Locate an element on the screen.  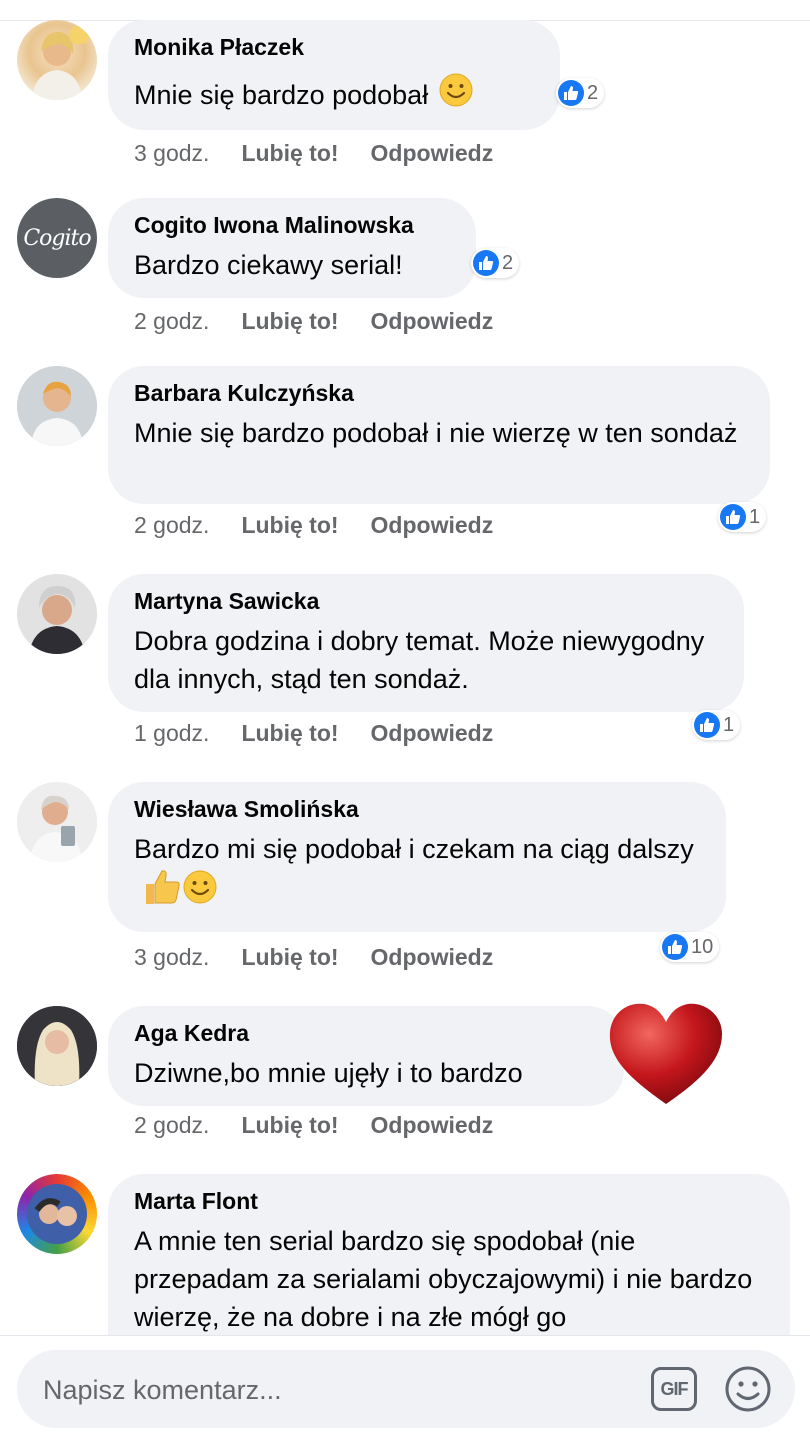
thumbs-up-emoji-icon is located at coordinates (162, 892).